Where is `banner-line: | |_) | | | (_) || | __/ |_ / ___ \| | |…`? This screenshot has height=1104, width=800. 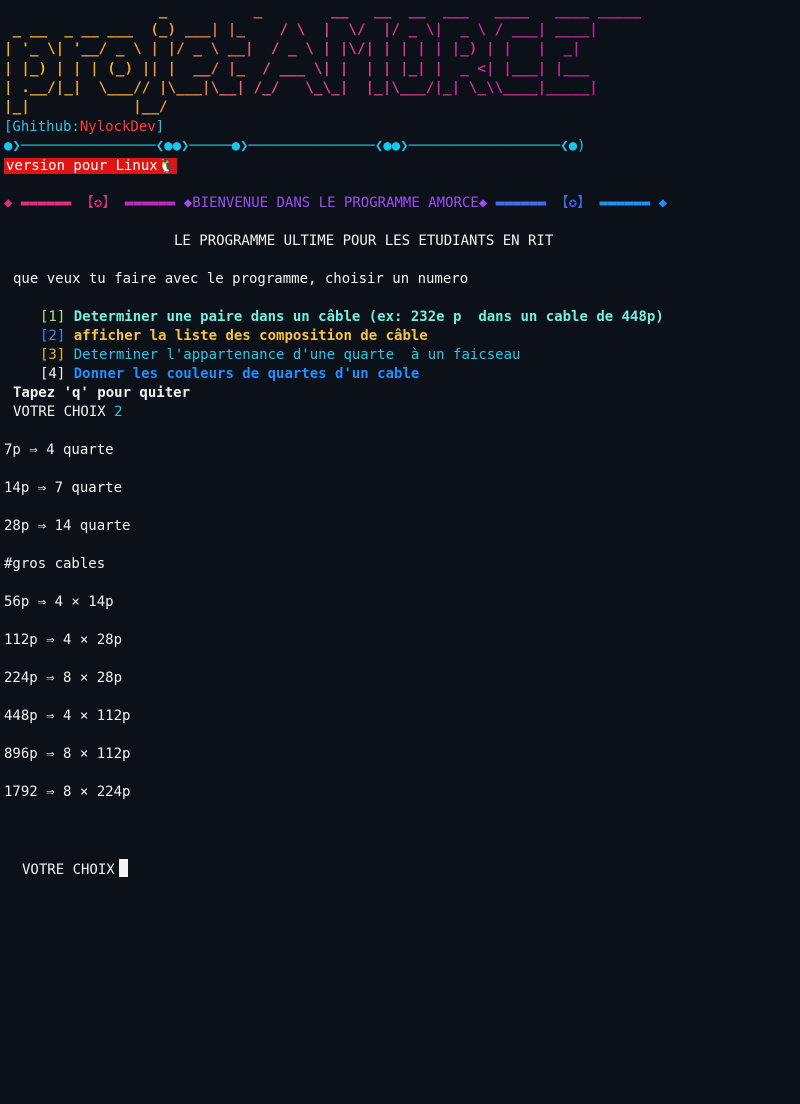 banner-line: | |_) | | | (_) || | __/ |_ / ___ \| | |… is located at coordinates (297, 68).